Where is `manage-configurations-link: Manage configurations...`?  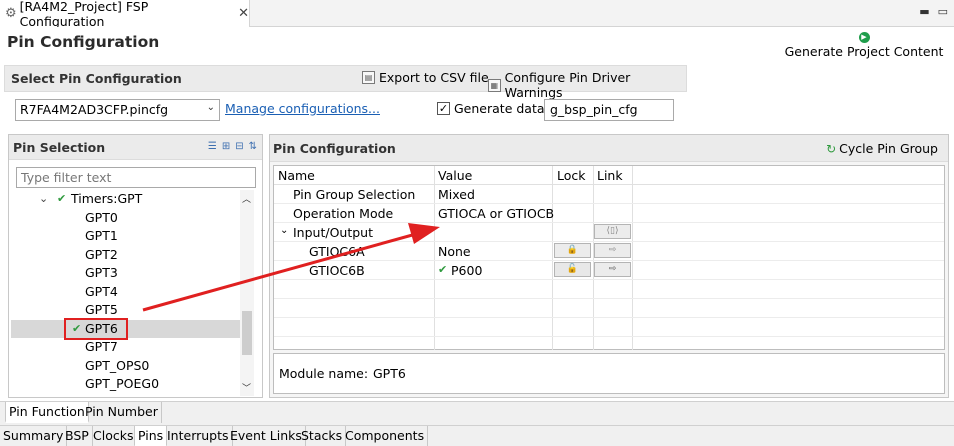
manage-configurations-link: Manage configurations... is located at coordinates (302, 108).